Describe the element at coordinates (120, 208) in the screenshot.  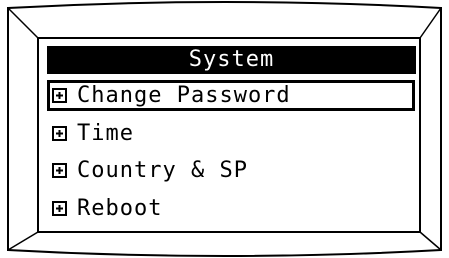
I see `menu-item-label: Reboot` at that location.